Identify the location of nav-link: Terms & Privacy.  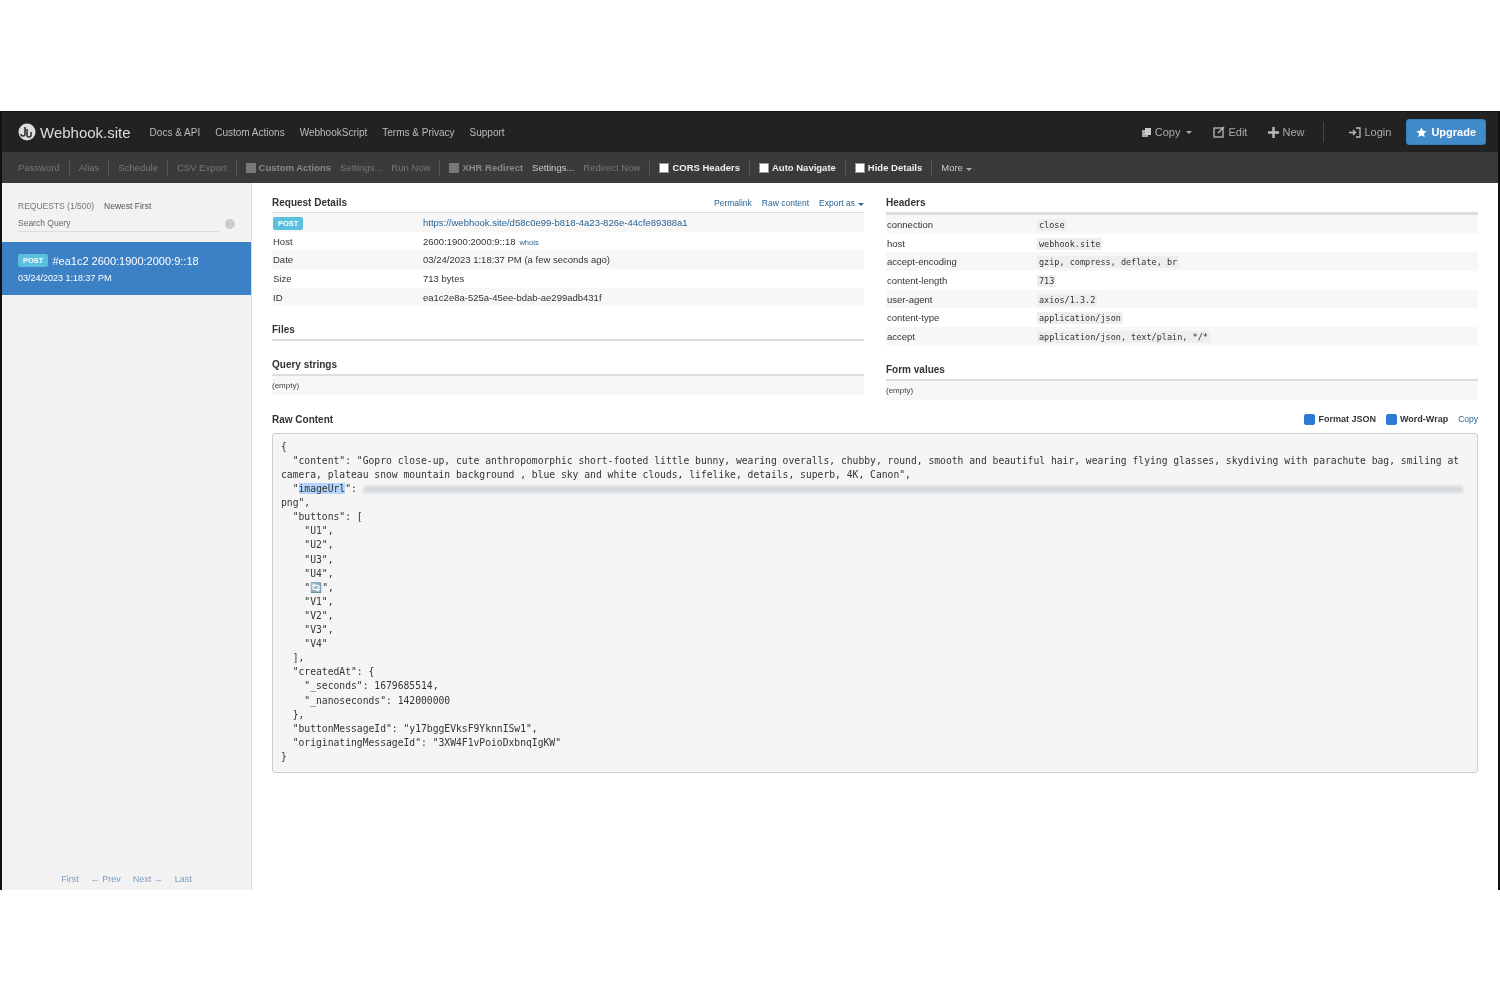
(418, 132).